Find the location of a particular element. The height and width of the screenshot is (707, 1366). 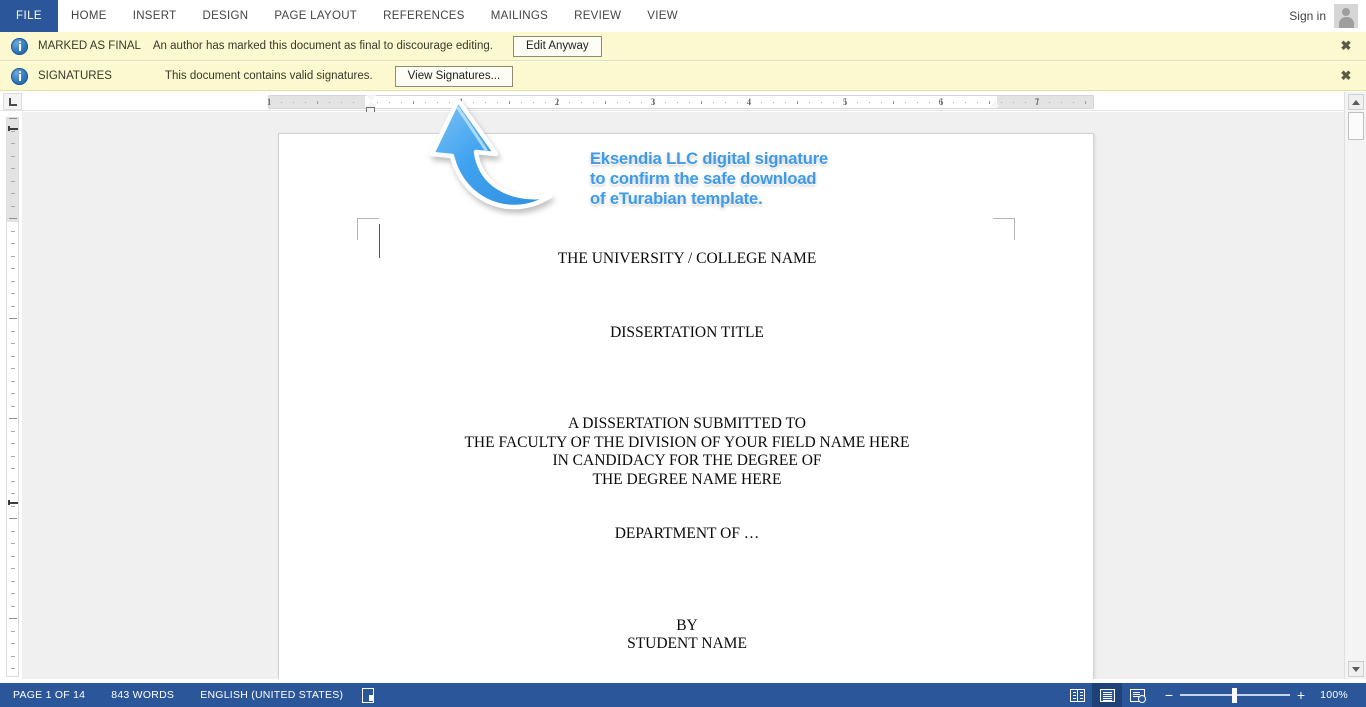

ruler-row: 1 1 2 3 4 5 6 7 is located at coordinates (672, 103).